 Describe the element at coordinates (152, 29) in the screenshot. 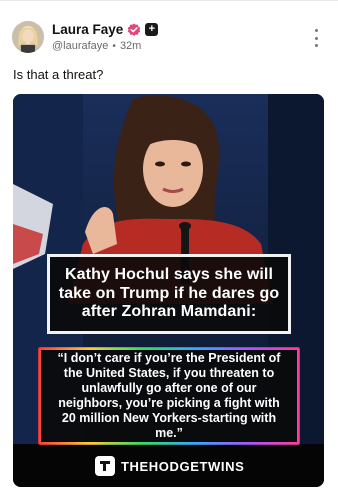

I see `plus-badge-icon: +` at that location.